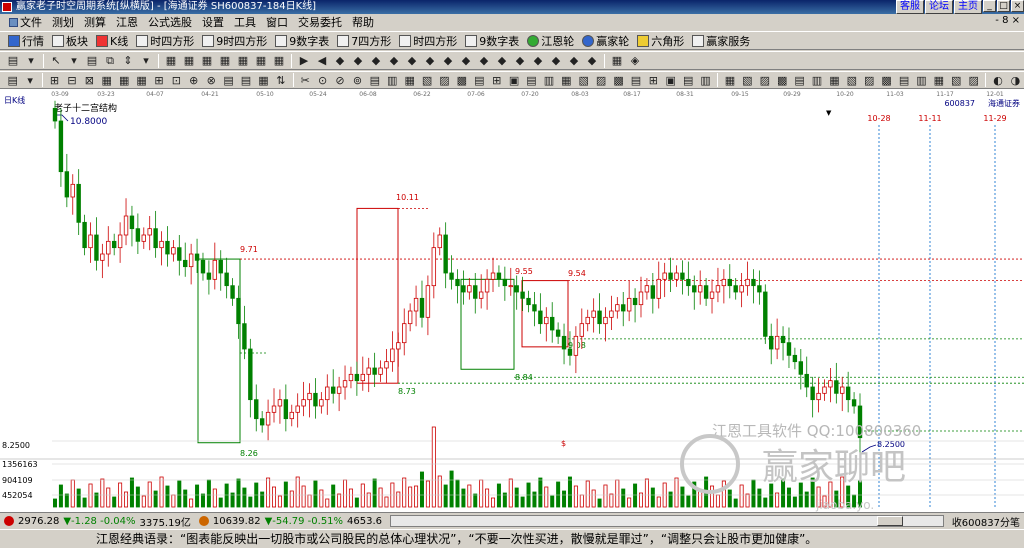 This screenshot has width=1024, height=548. I want to click on analysis-tool-53-icon: ▤, so click(903, 80).